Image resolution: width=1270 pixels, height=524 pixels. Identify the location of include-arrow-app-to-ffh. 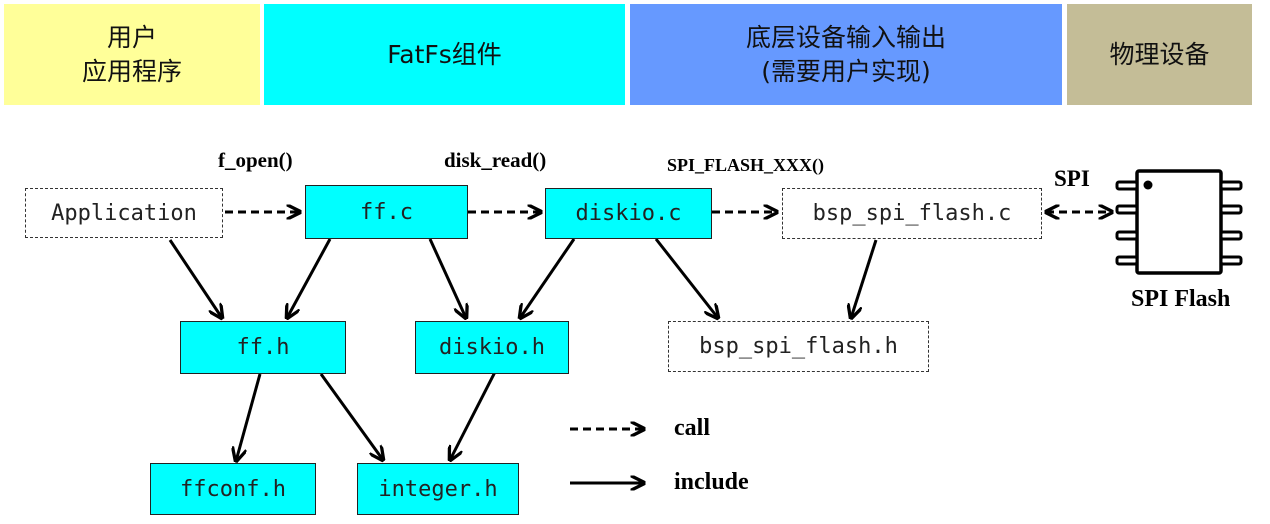
(195, 278).